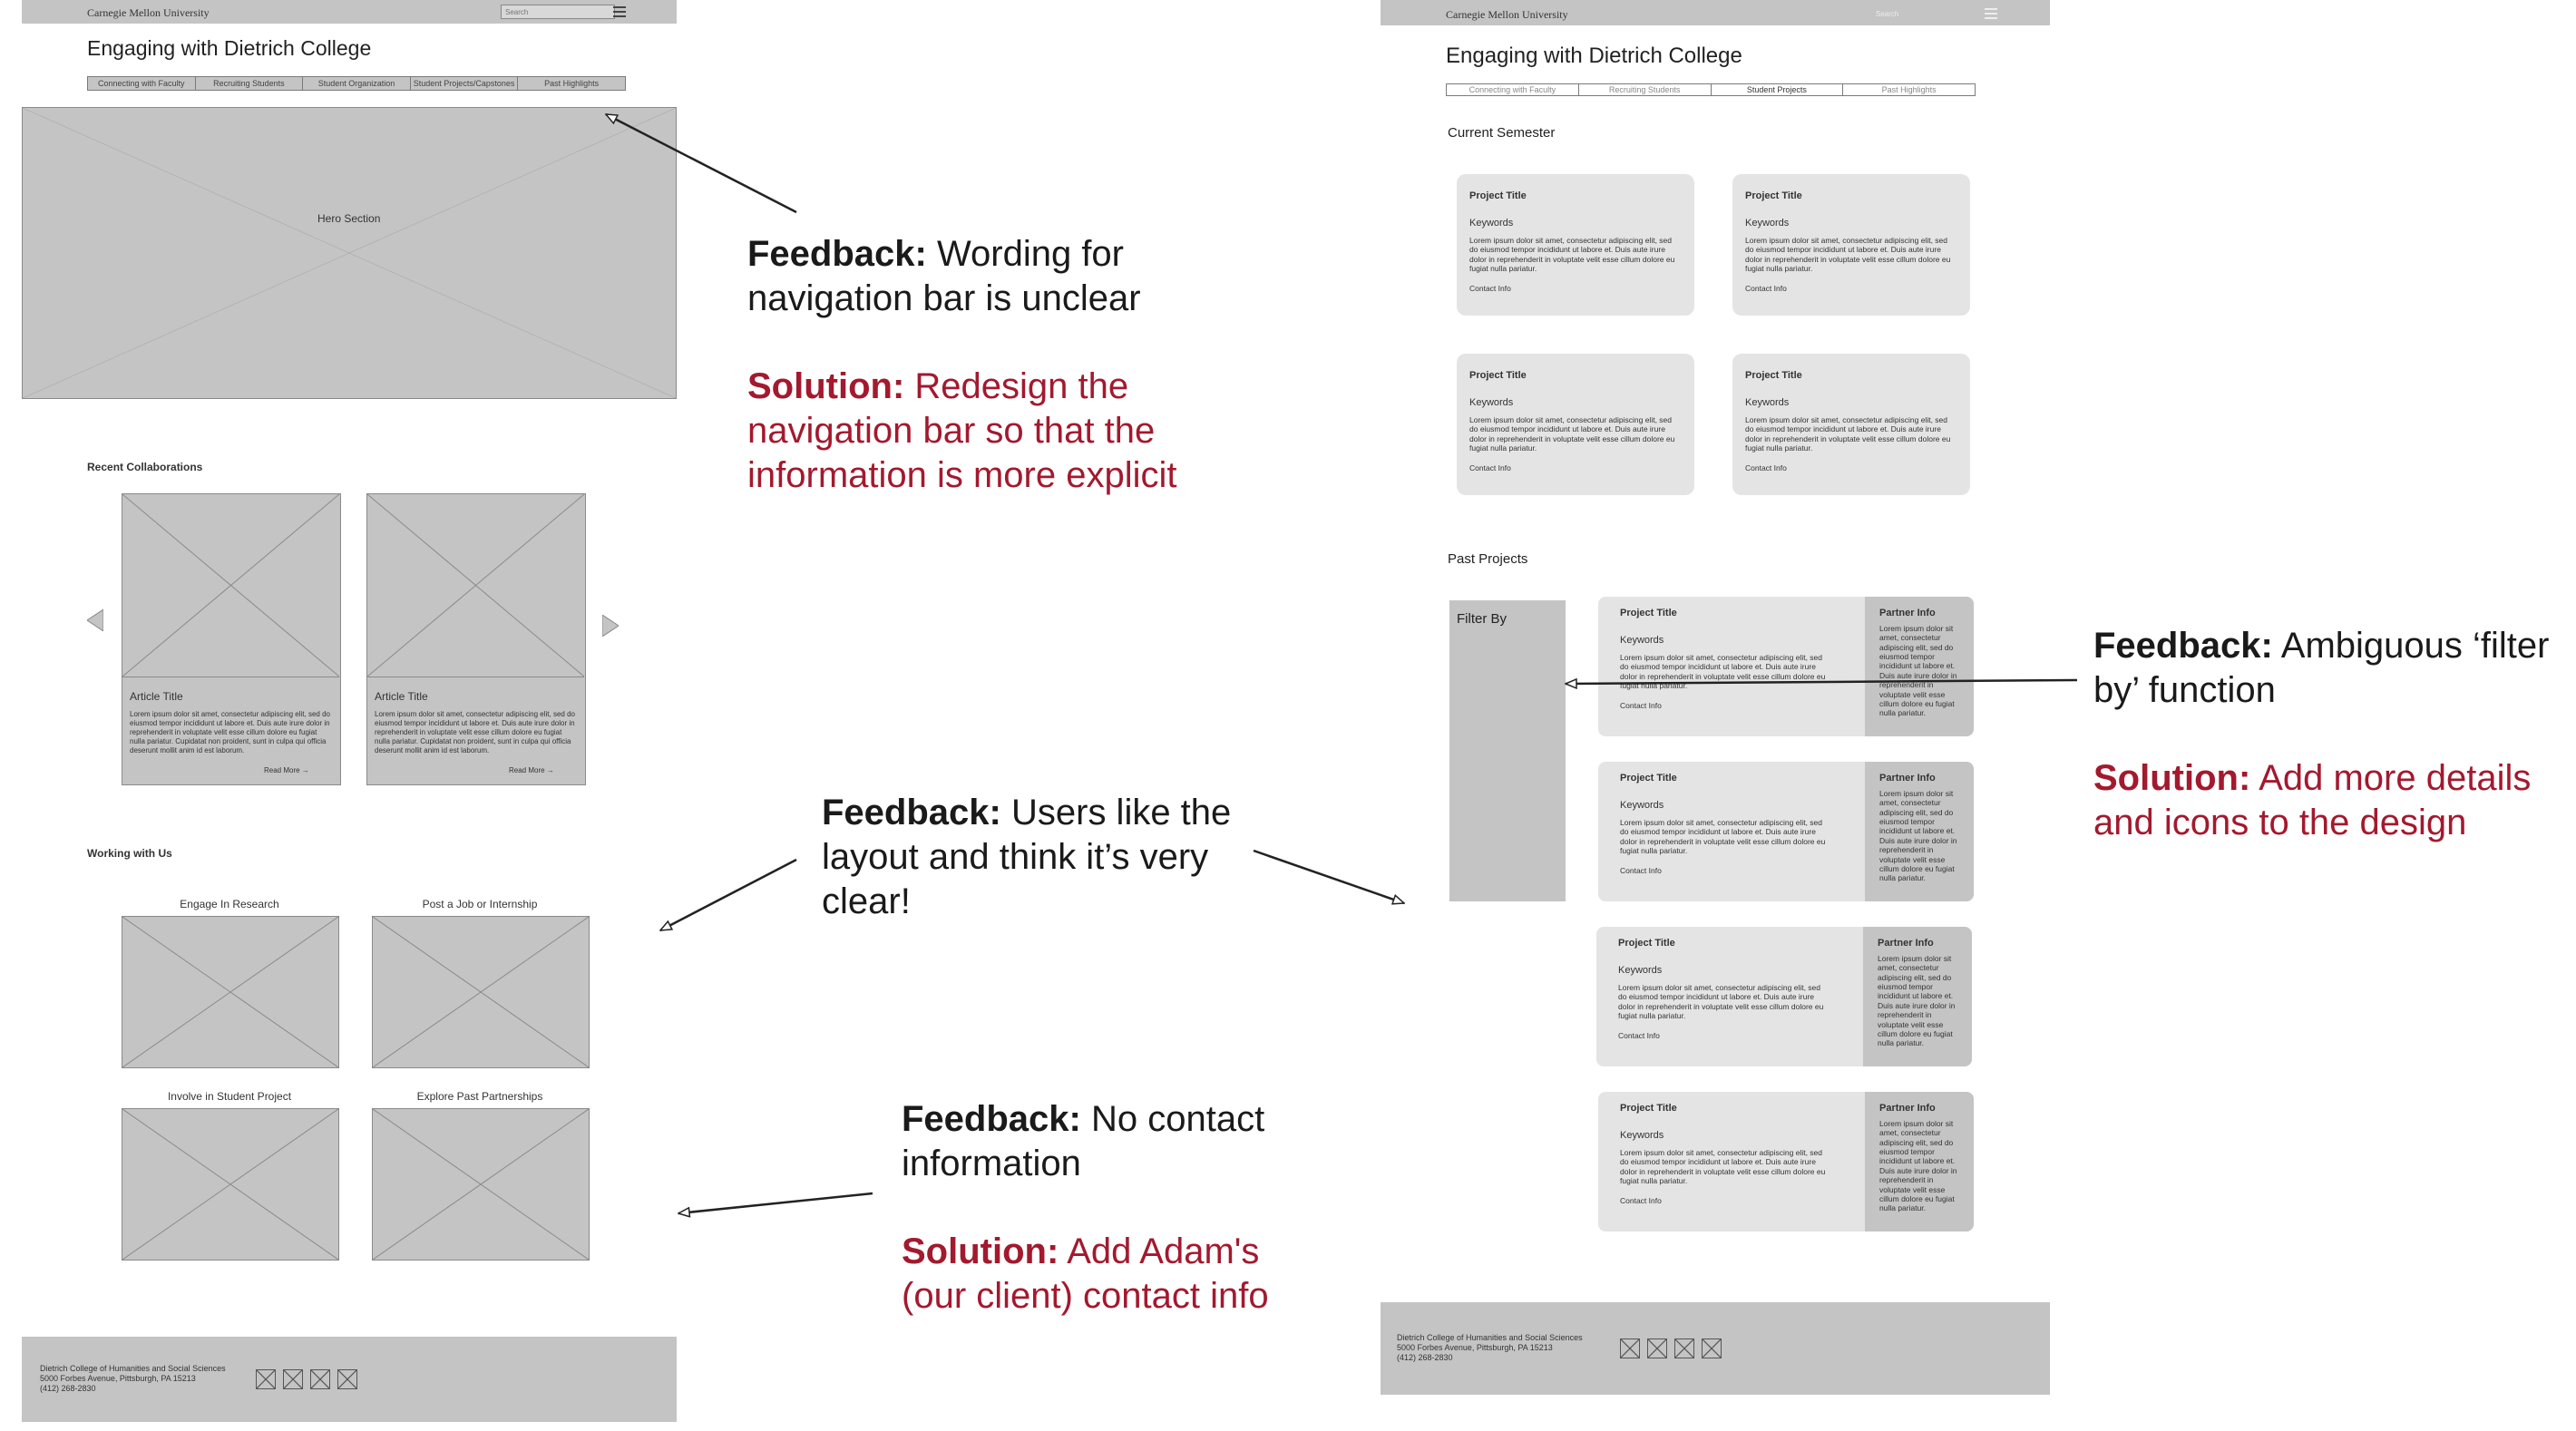 The height and width of the screenshot is (1431, 2576). What do you see at coordinates (1328, 876) in the screenshot?
I see `arrow-to-past-projects` at bounding box center [1328, 876].